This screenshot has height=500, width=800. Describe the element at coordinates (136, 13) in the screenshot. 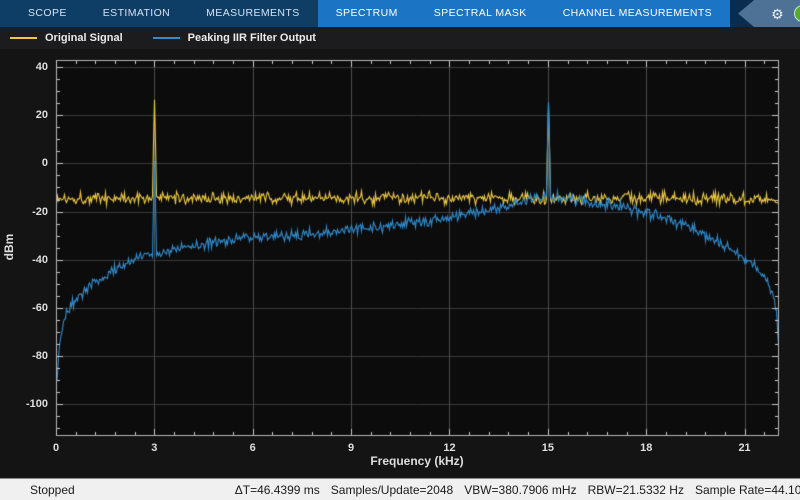

I see `tab-estimation: ESTIMATION` at that location.